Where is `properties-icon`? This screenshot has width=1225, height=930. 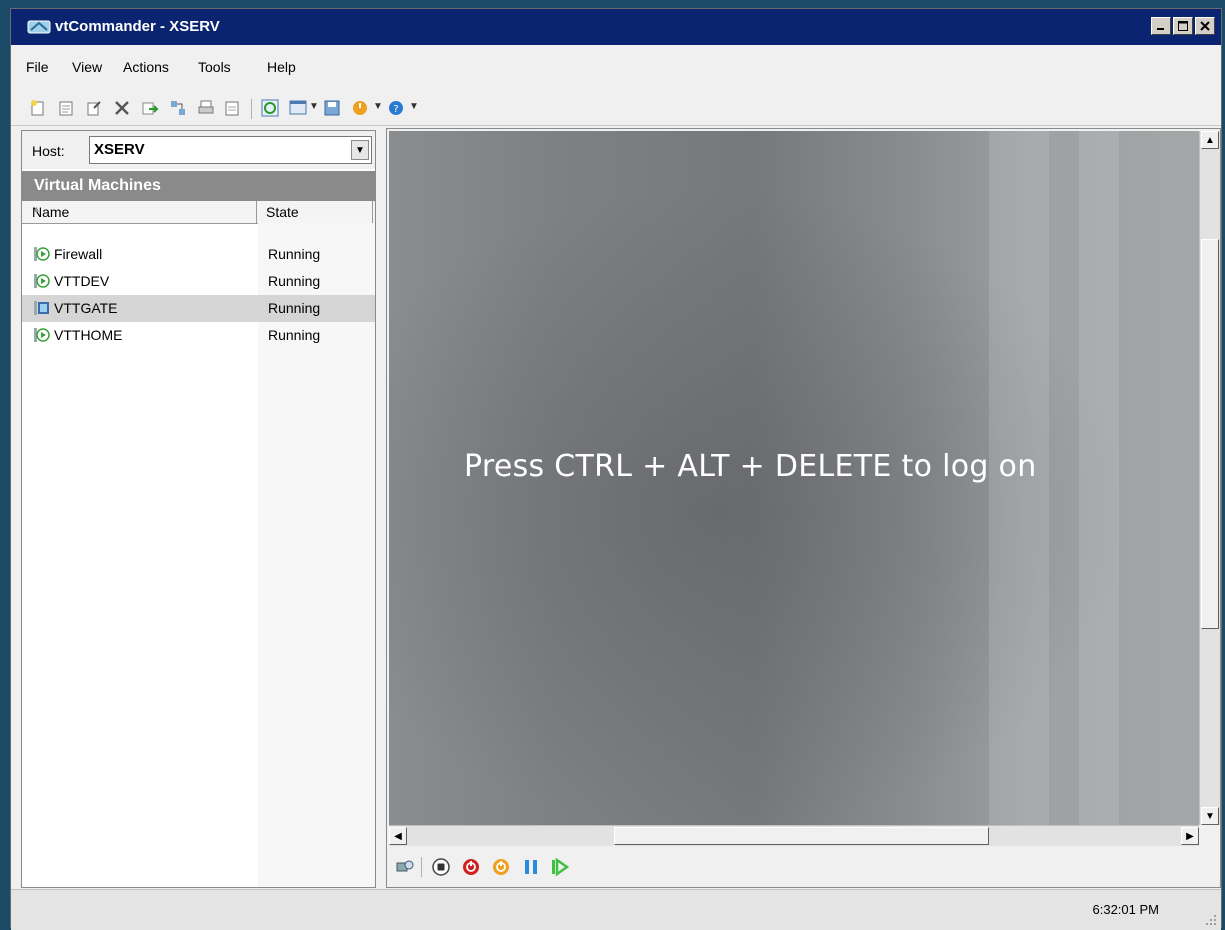
properties-icon is located at coordinates (66, 108).